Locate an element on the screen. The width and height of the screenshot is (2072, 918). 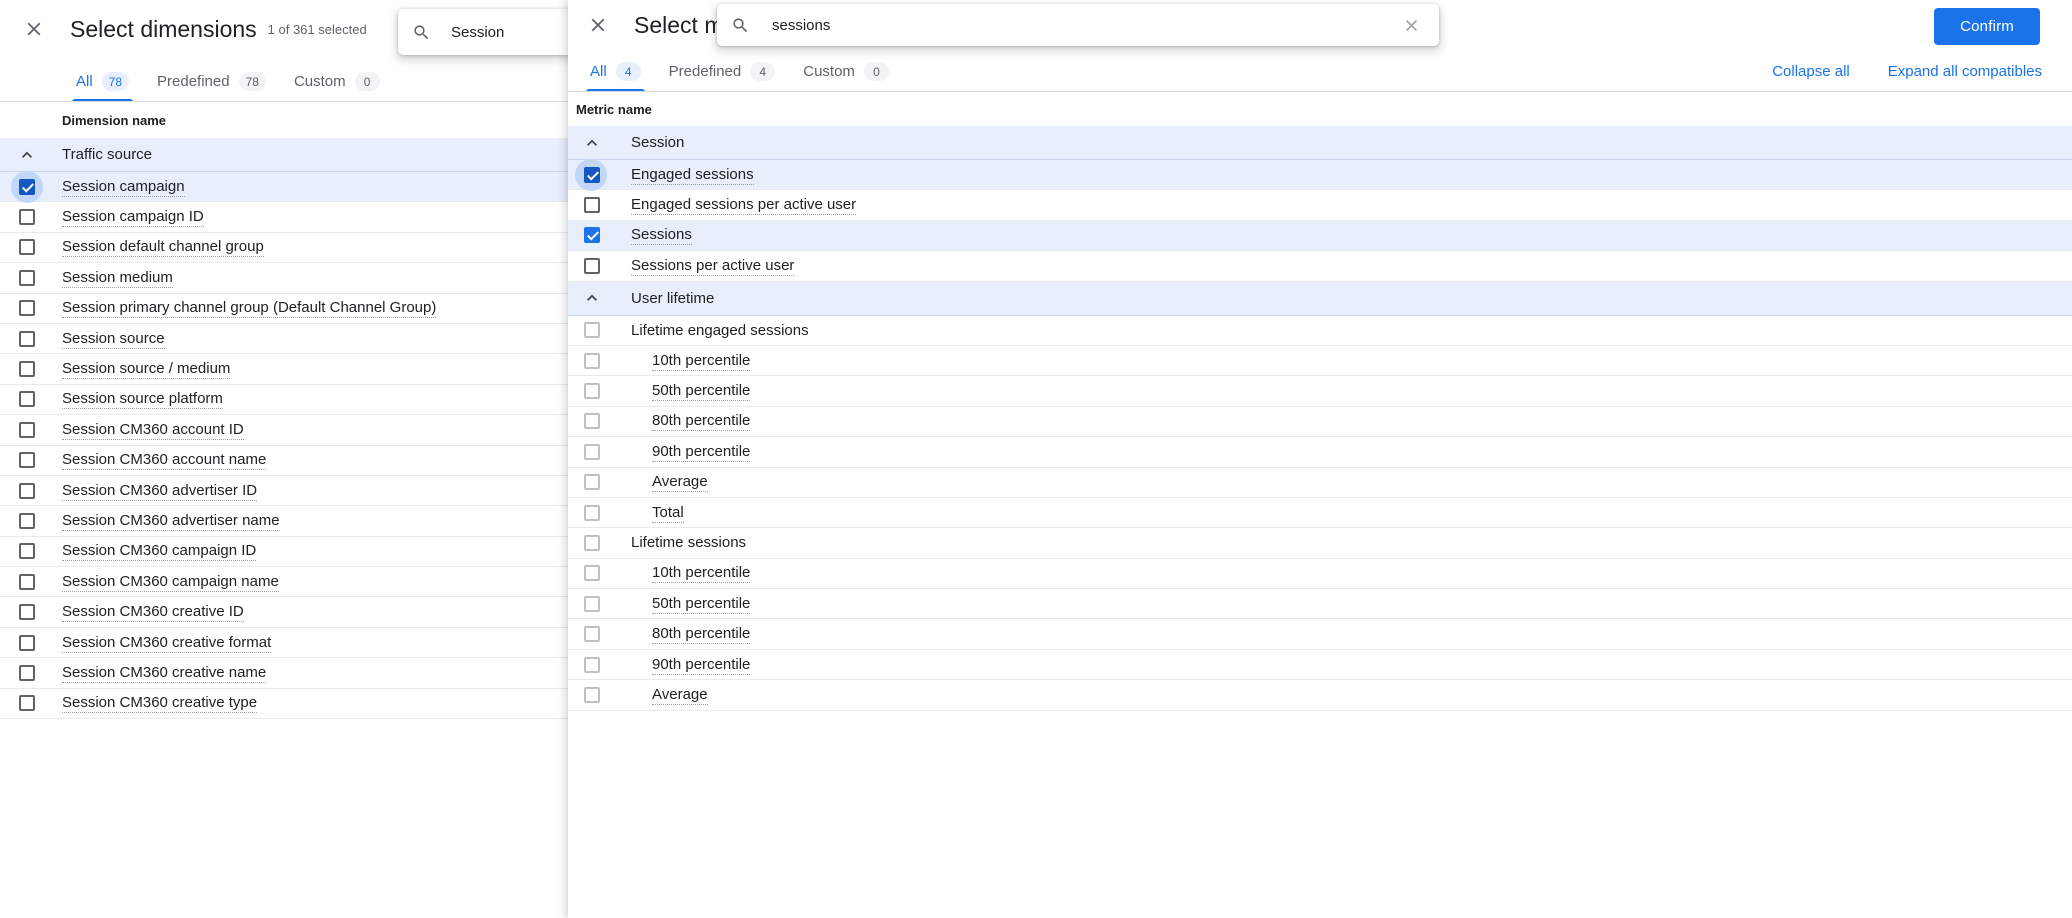
dimensions-search-box is located at coordinates (483, 32).